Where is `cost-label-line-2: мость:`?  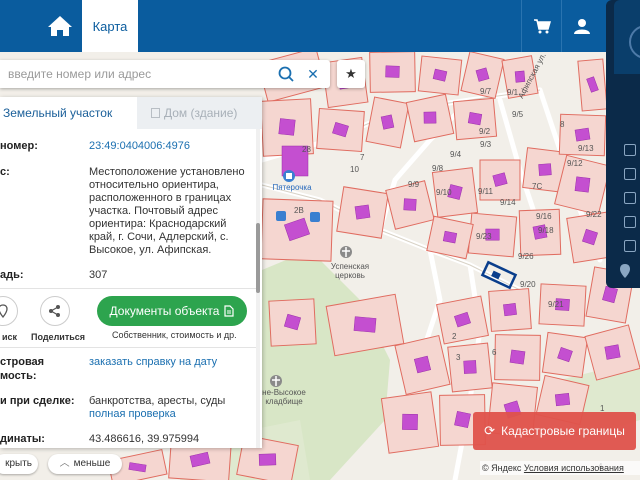
cost-label-line-2: мость: is located at coordinates (18, 376).